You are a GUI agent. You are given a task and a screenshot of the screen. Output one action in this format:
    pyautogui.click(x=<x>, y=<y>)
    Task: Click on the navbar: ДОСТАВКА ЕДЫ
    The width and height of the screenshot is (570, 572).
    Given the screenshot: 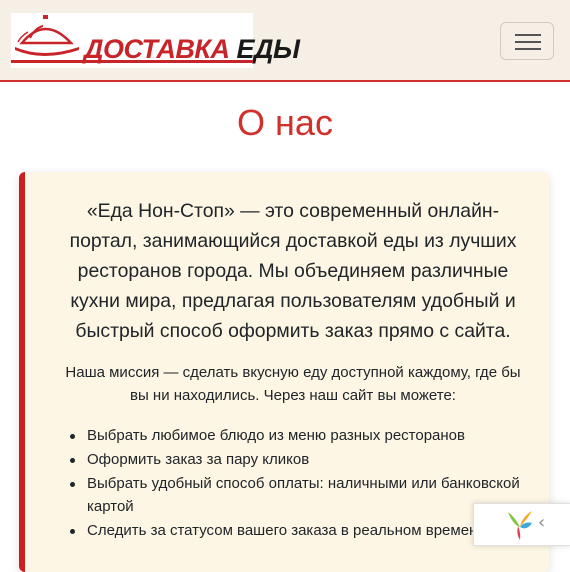 What is the action you would take?
    pyautogui.click(x=285, y=41)
    